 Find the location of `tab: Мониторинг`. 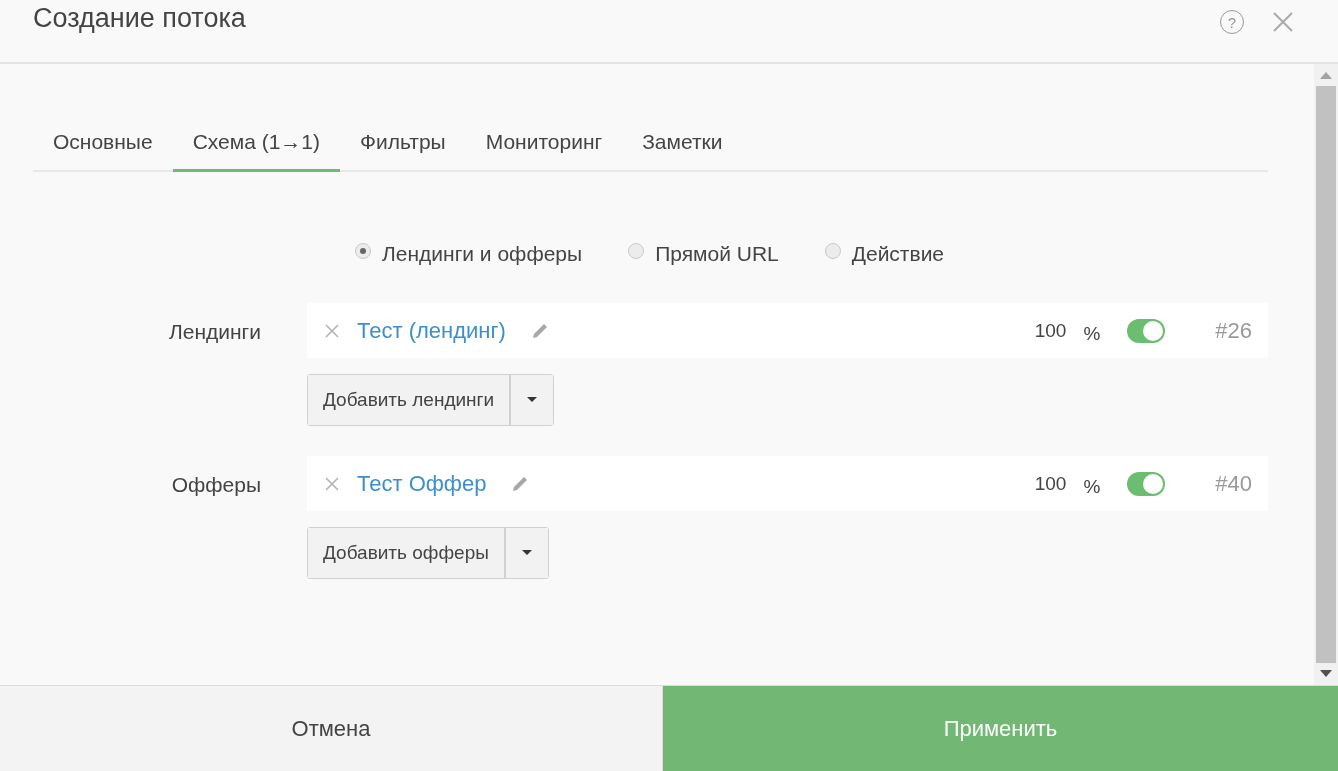

tab: Мониторинг is located at coordinates (544, 144).